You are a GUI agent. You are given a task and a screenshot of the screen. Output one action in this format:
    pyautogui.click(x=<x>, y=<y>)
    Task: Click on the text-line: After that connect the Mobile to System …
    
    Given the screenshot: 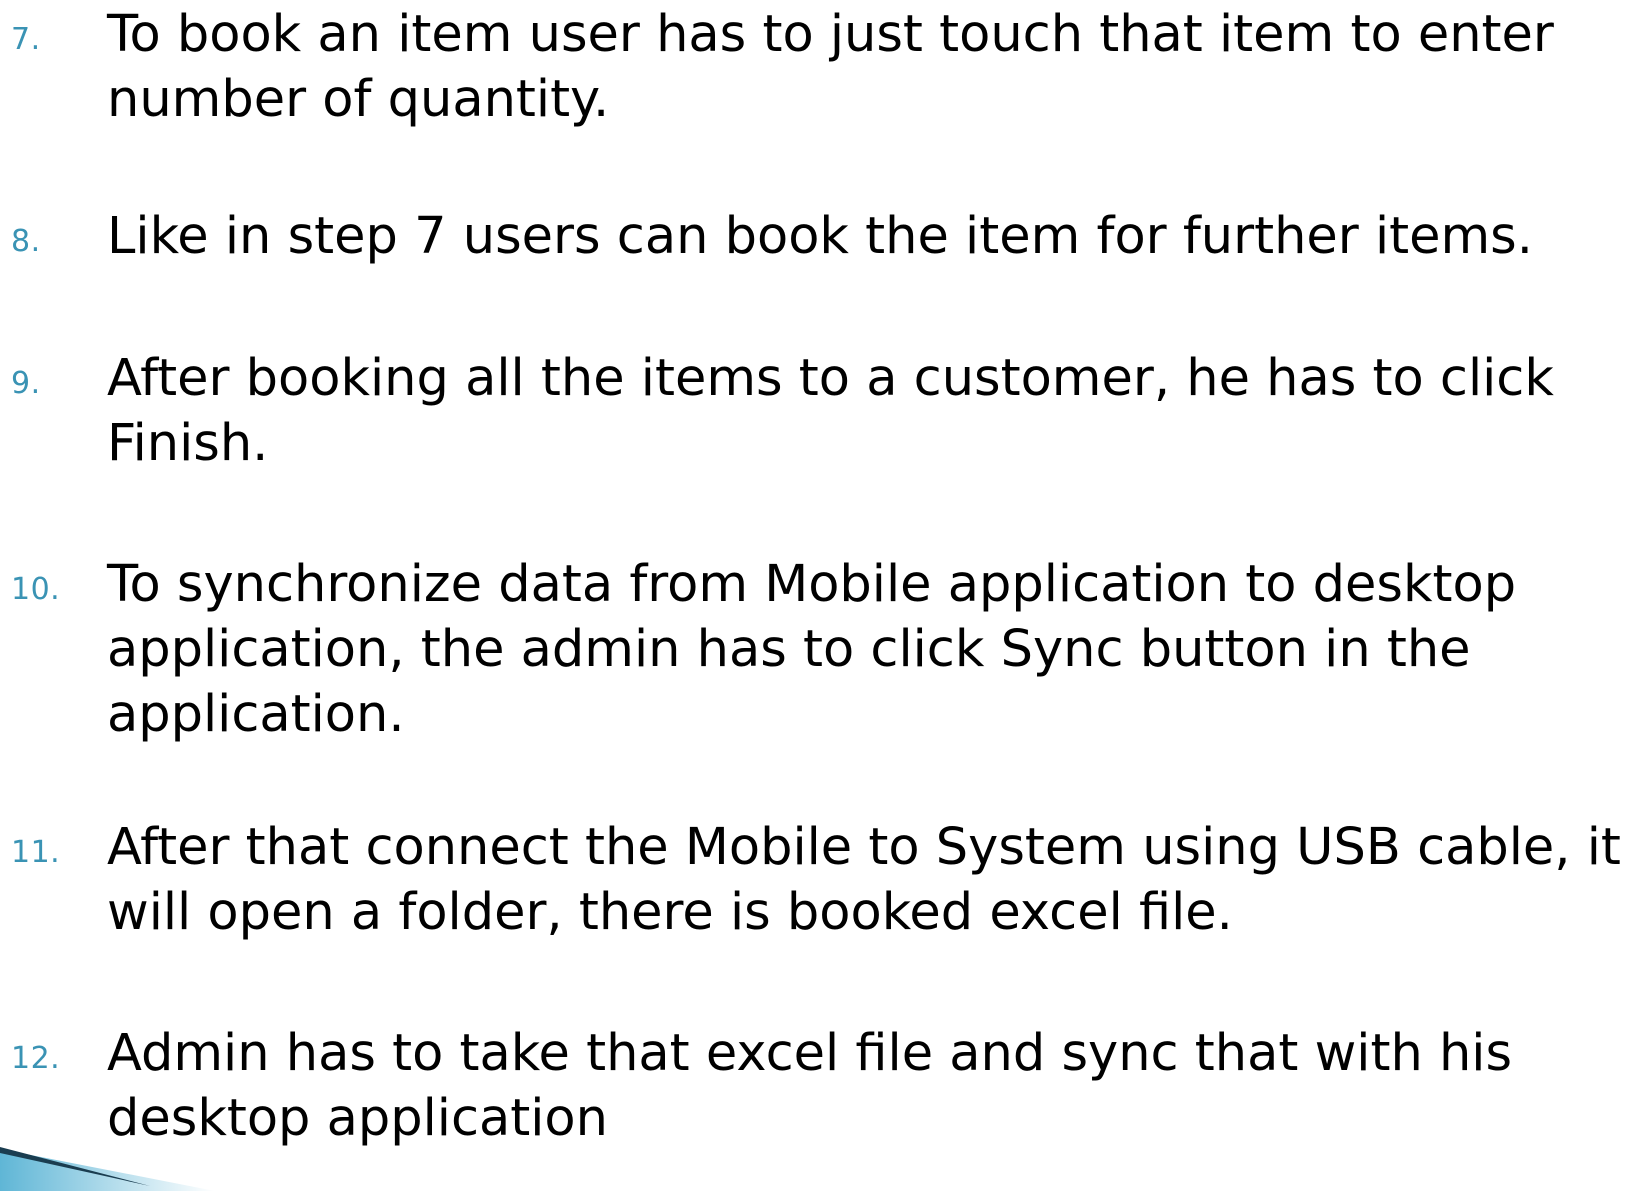 What is the action you would take?
    pyautogui.click(x=864, y=847)
    